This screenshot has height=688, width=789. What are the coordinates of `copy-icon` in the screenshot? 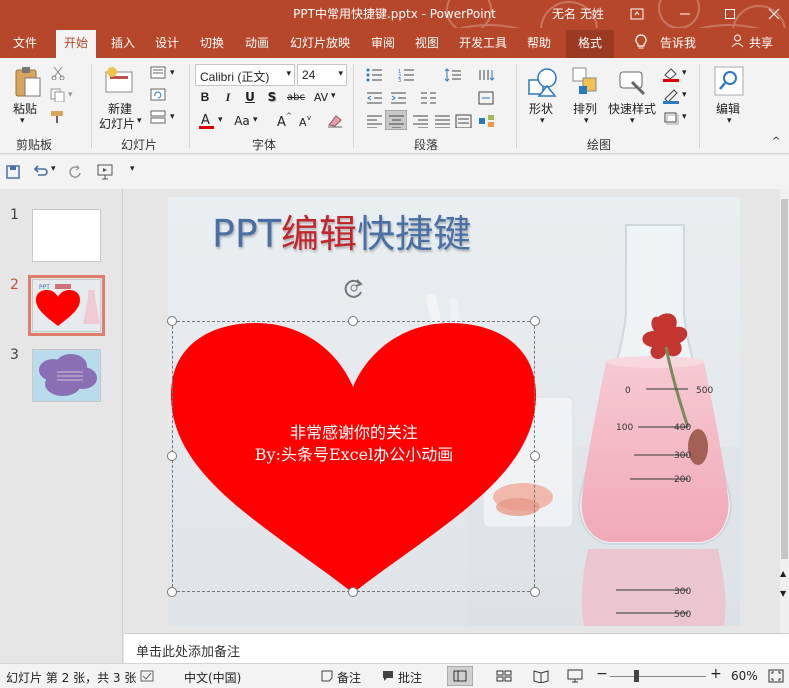 It's located at (58, 95).